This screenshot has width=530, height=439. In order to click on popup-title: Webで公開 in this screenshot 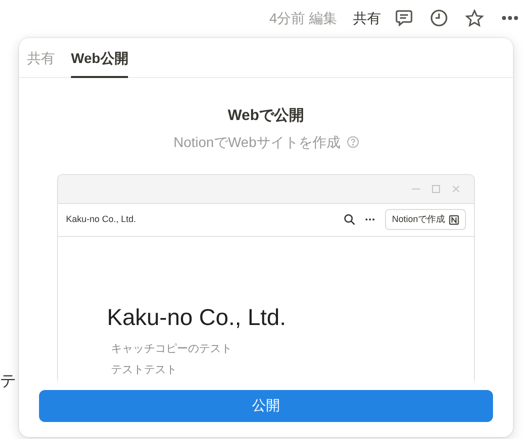, I will do `click(266, 116)`.